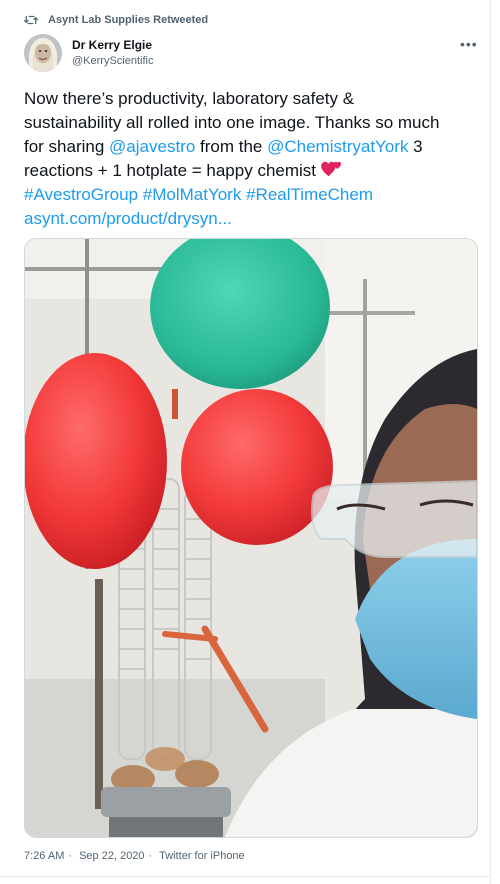 This screenshot has width=500, height=884. I want to click on hashtag-molmatyork: #MolMatYork, so click(192, 194).